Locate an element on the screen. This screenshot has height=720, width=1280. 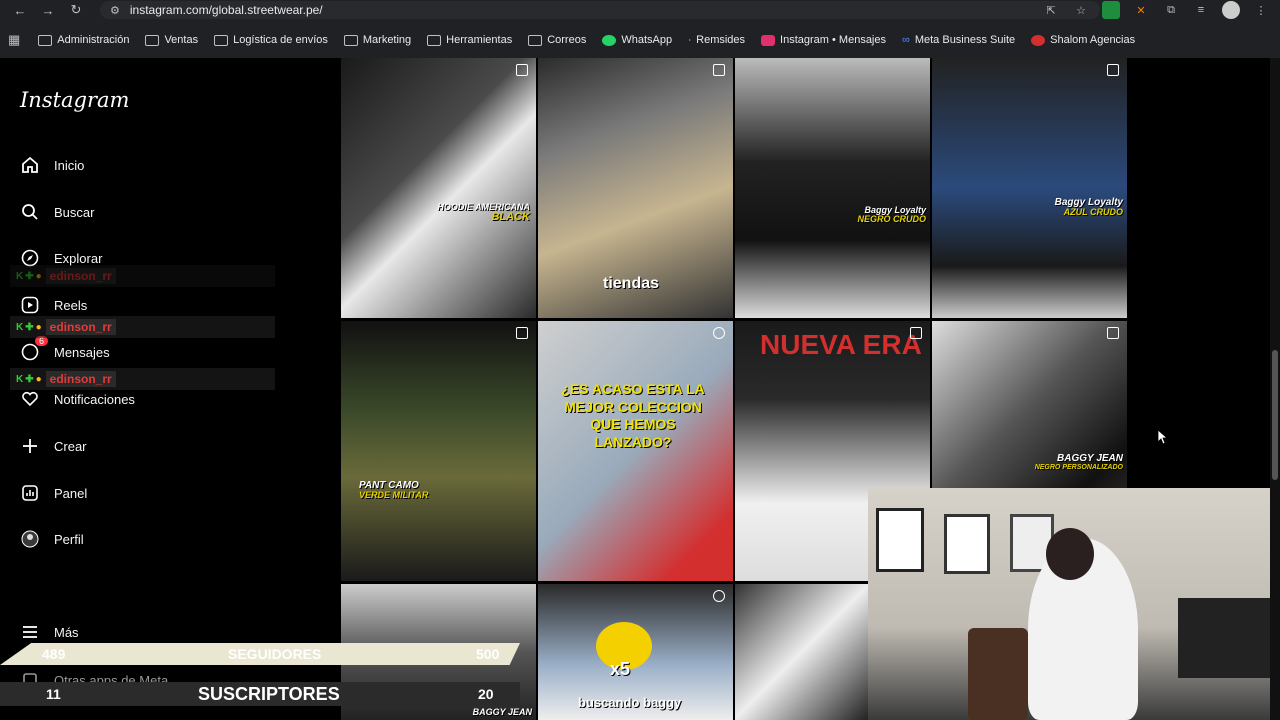
whatsapp-icon is located at coordinates (609, 40).